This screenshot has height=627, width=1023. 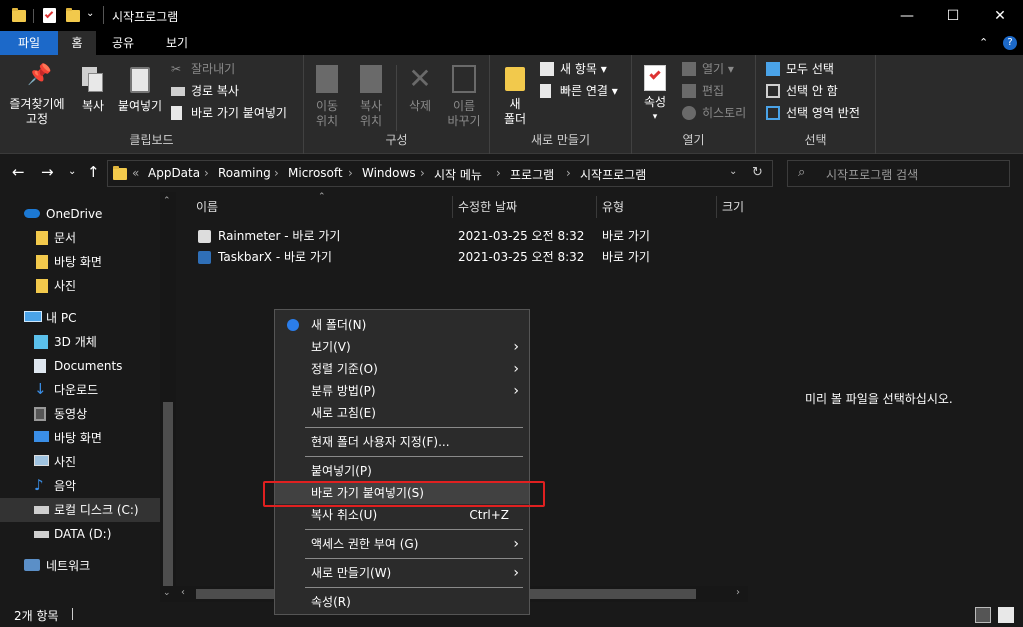 I want to click on scissors-icon: ✂, so click(x=176, y=69).